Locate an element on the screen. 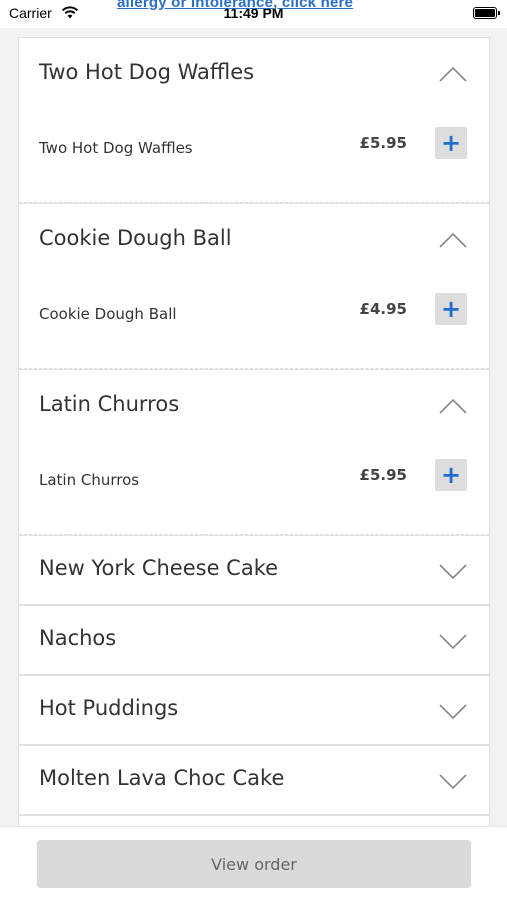 Image resolution: width=507 pixels, height=901 pixels. category-new-york-cheese-cake: New York Cheese Cake is located at coordinates (254, 570).